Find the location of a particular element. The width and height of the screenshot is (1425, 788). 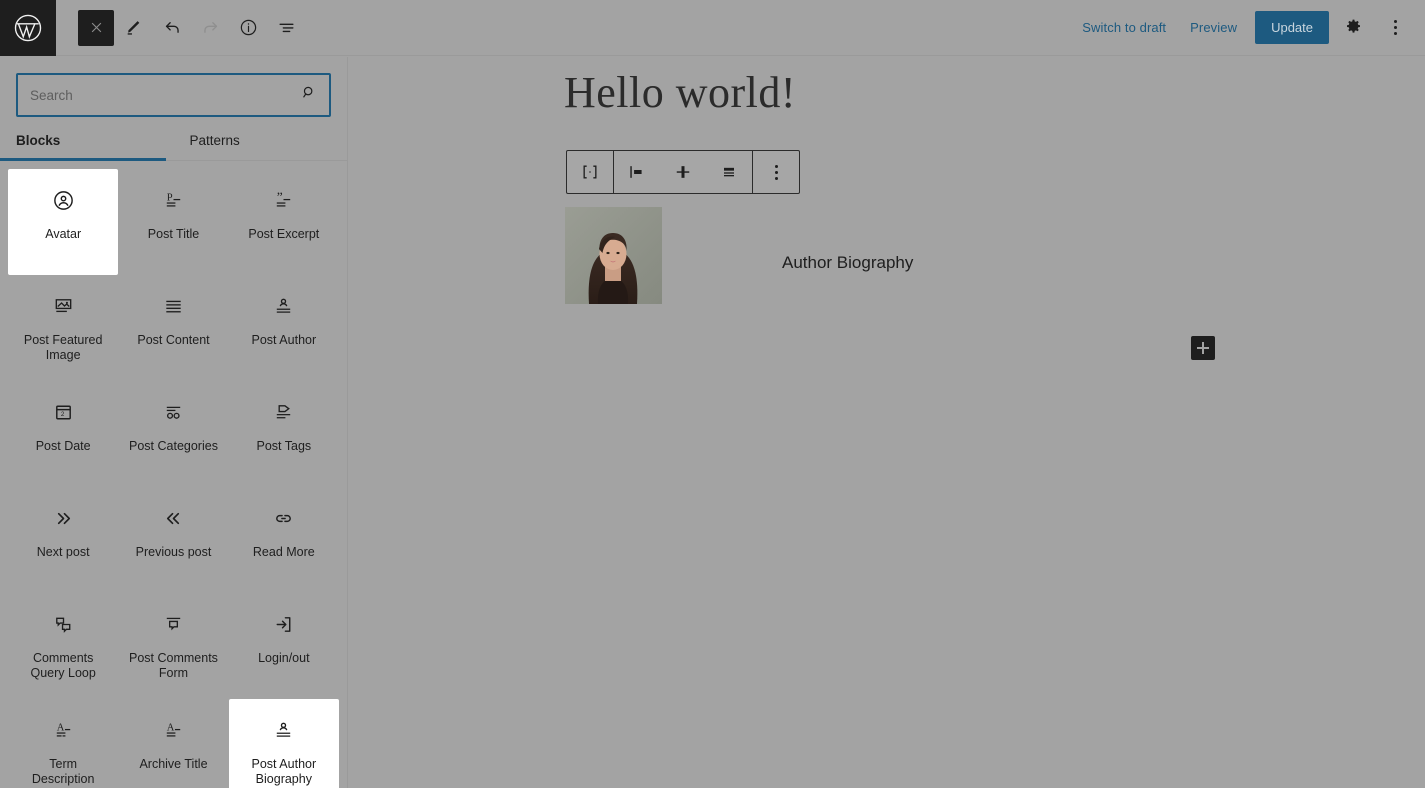

block-item-label: Avatar is located at coordinates (63, 234).